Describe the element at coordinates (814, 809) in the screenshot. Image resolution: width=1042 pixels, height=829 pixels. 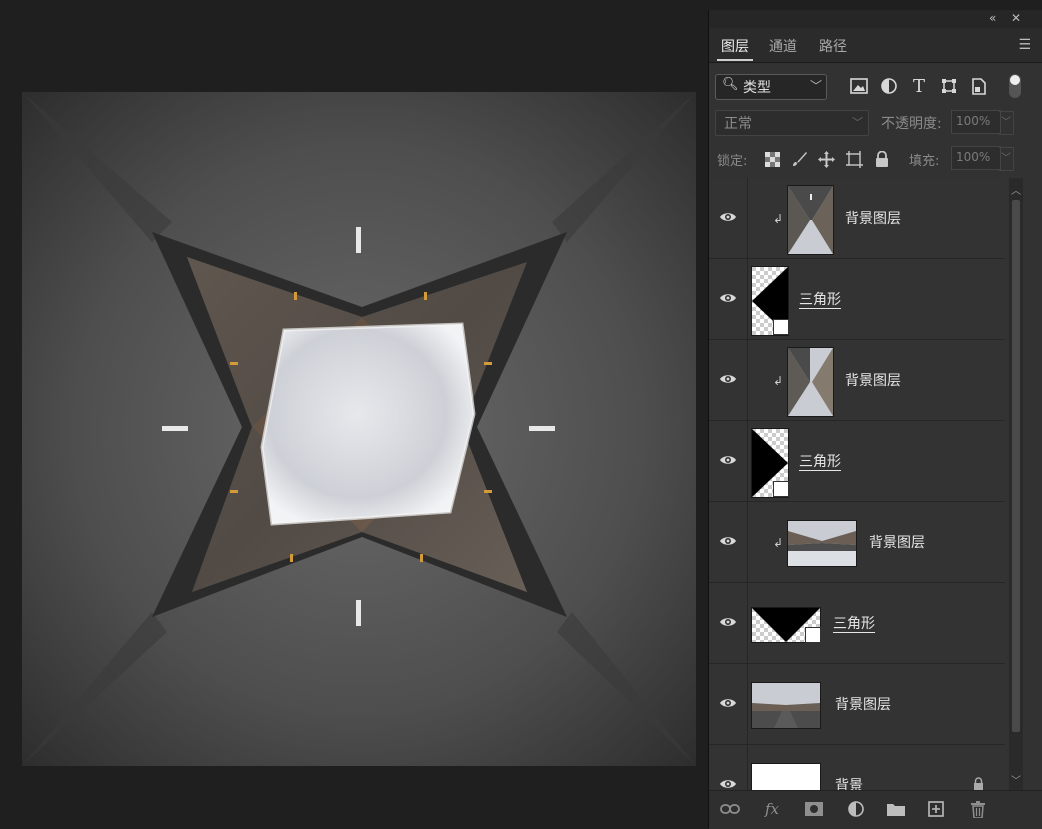
I see `add-mask-icon` at that location.